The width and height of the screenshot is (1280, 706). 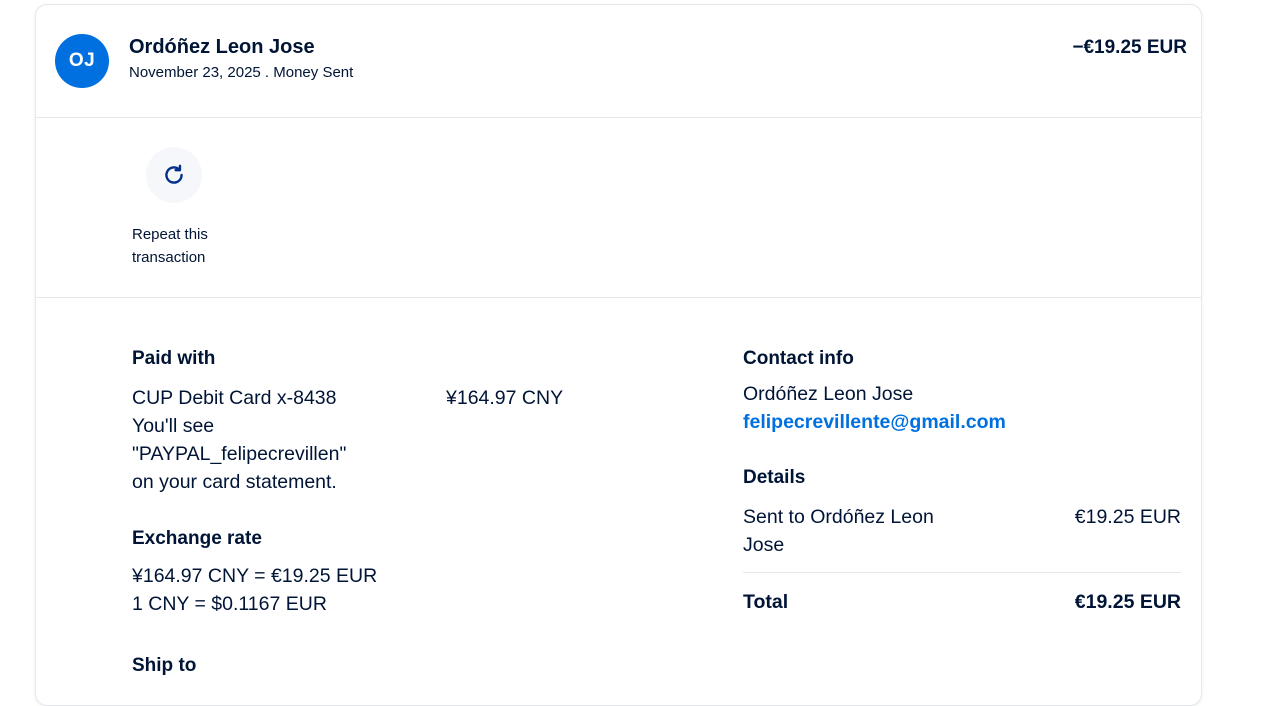 I want to click on total-label: Total, so click(x=766, y=602).